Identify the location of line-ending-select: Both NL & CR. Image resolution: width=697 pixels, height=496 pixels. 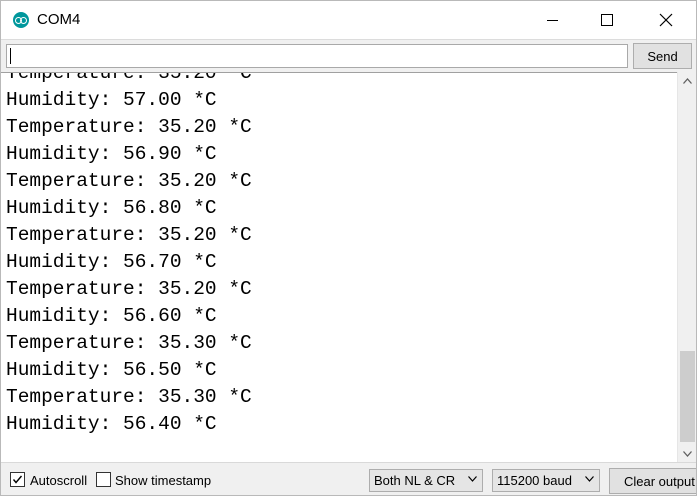
(426, 480).